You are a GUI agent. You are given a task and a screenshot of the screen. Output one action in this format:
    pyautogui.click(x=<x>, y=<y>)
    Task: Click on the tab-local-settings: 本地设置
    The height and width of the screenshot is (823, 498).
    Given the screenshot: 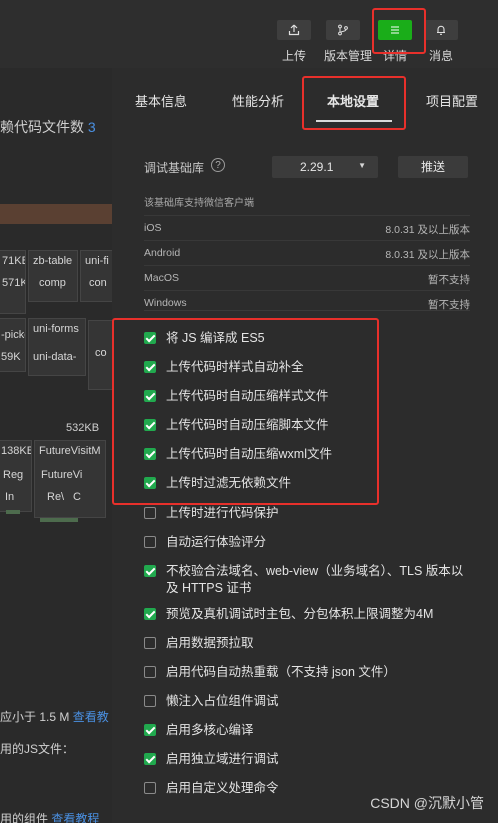 What is the action you would take?
    pyautogui.click(x=353, y=100)
    